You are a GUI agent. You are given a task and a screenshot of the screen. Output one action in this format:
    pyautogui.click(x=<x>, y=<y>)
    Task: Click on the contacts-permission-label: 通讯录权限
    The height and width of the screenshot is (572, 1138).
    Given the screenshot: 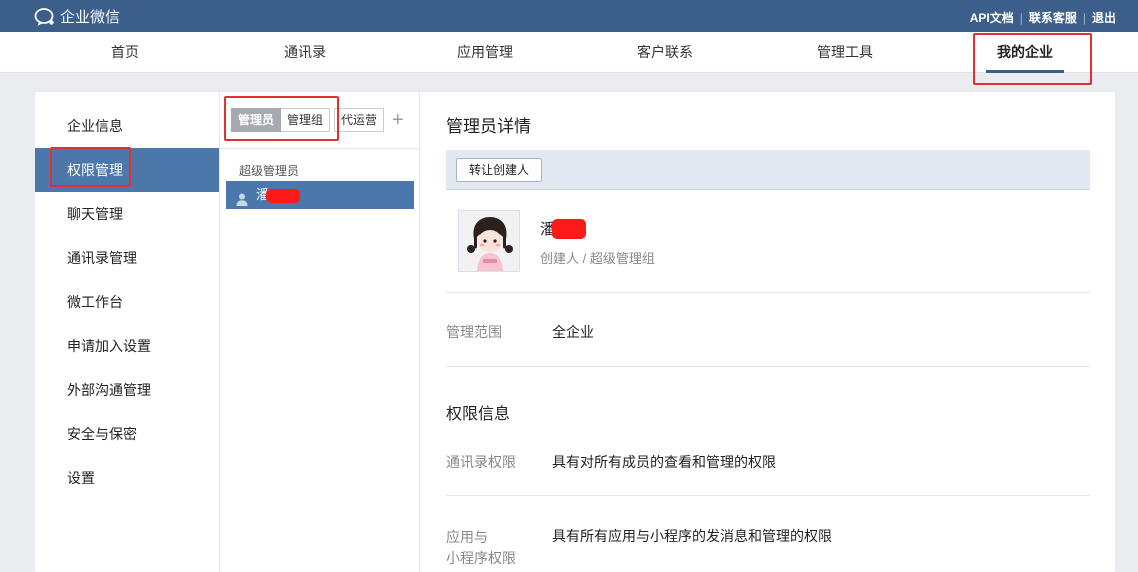 What is the action you would take?
    pyautogui.click(x=481, y=462)
    